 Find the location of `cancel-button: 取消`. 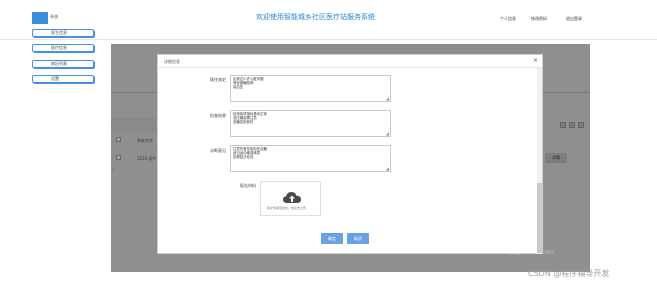

cancel-button: 取消 is located at coordinates (358, 238).